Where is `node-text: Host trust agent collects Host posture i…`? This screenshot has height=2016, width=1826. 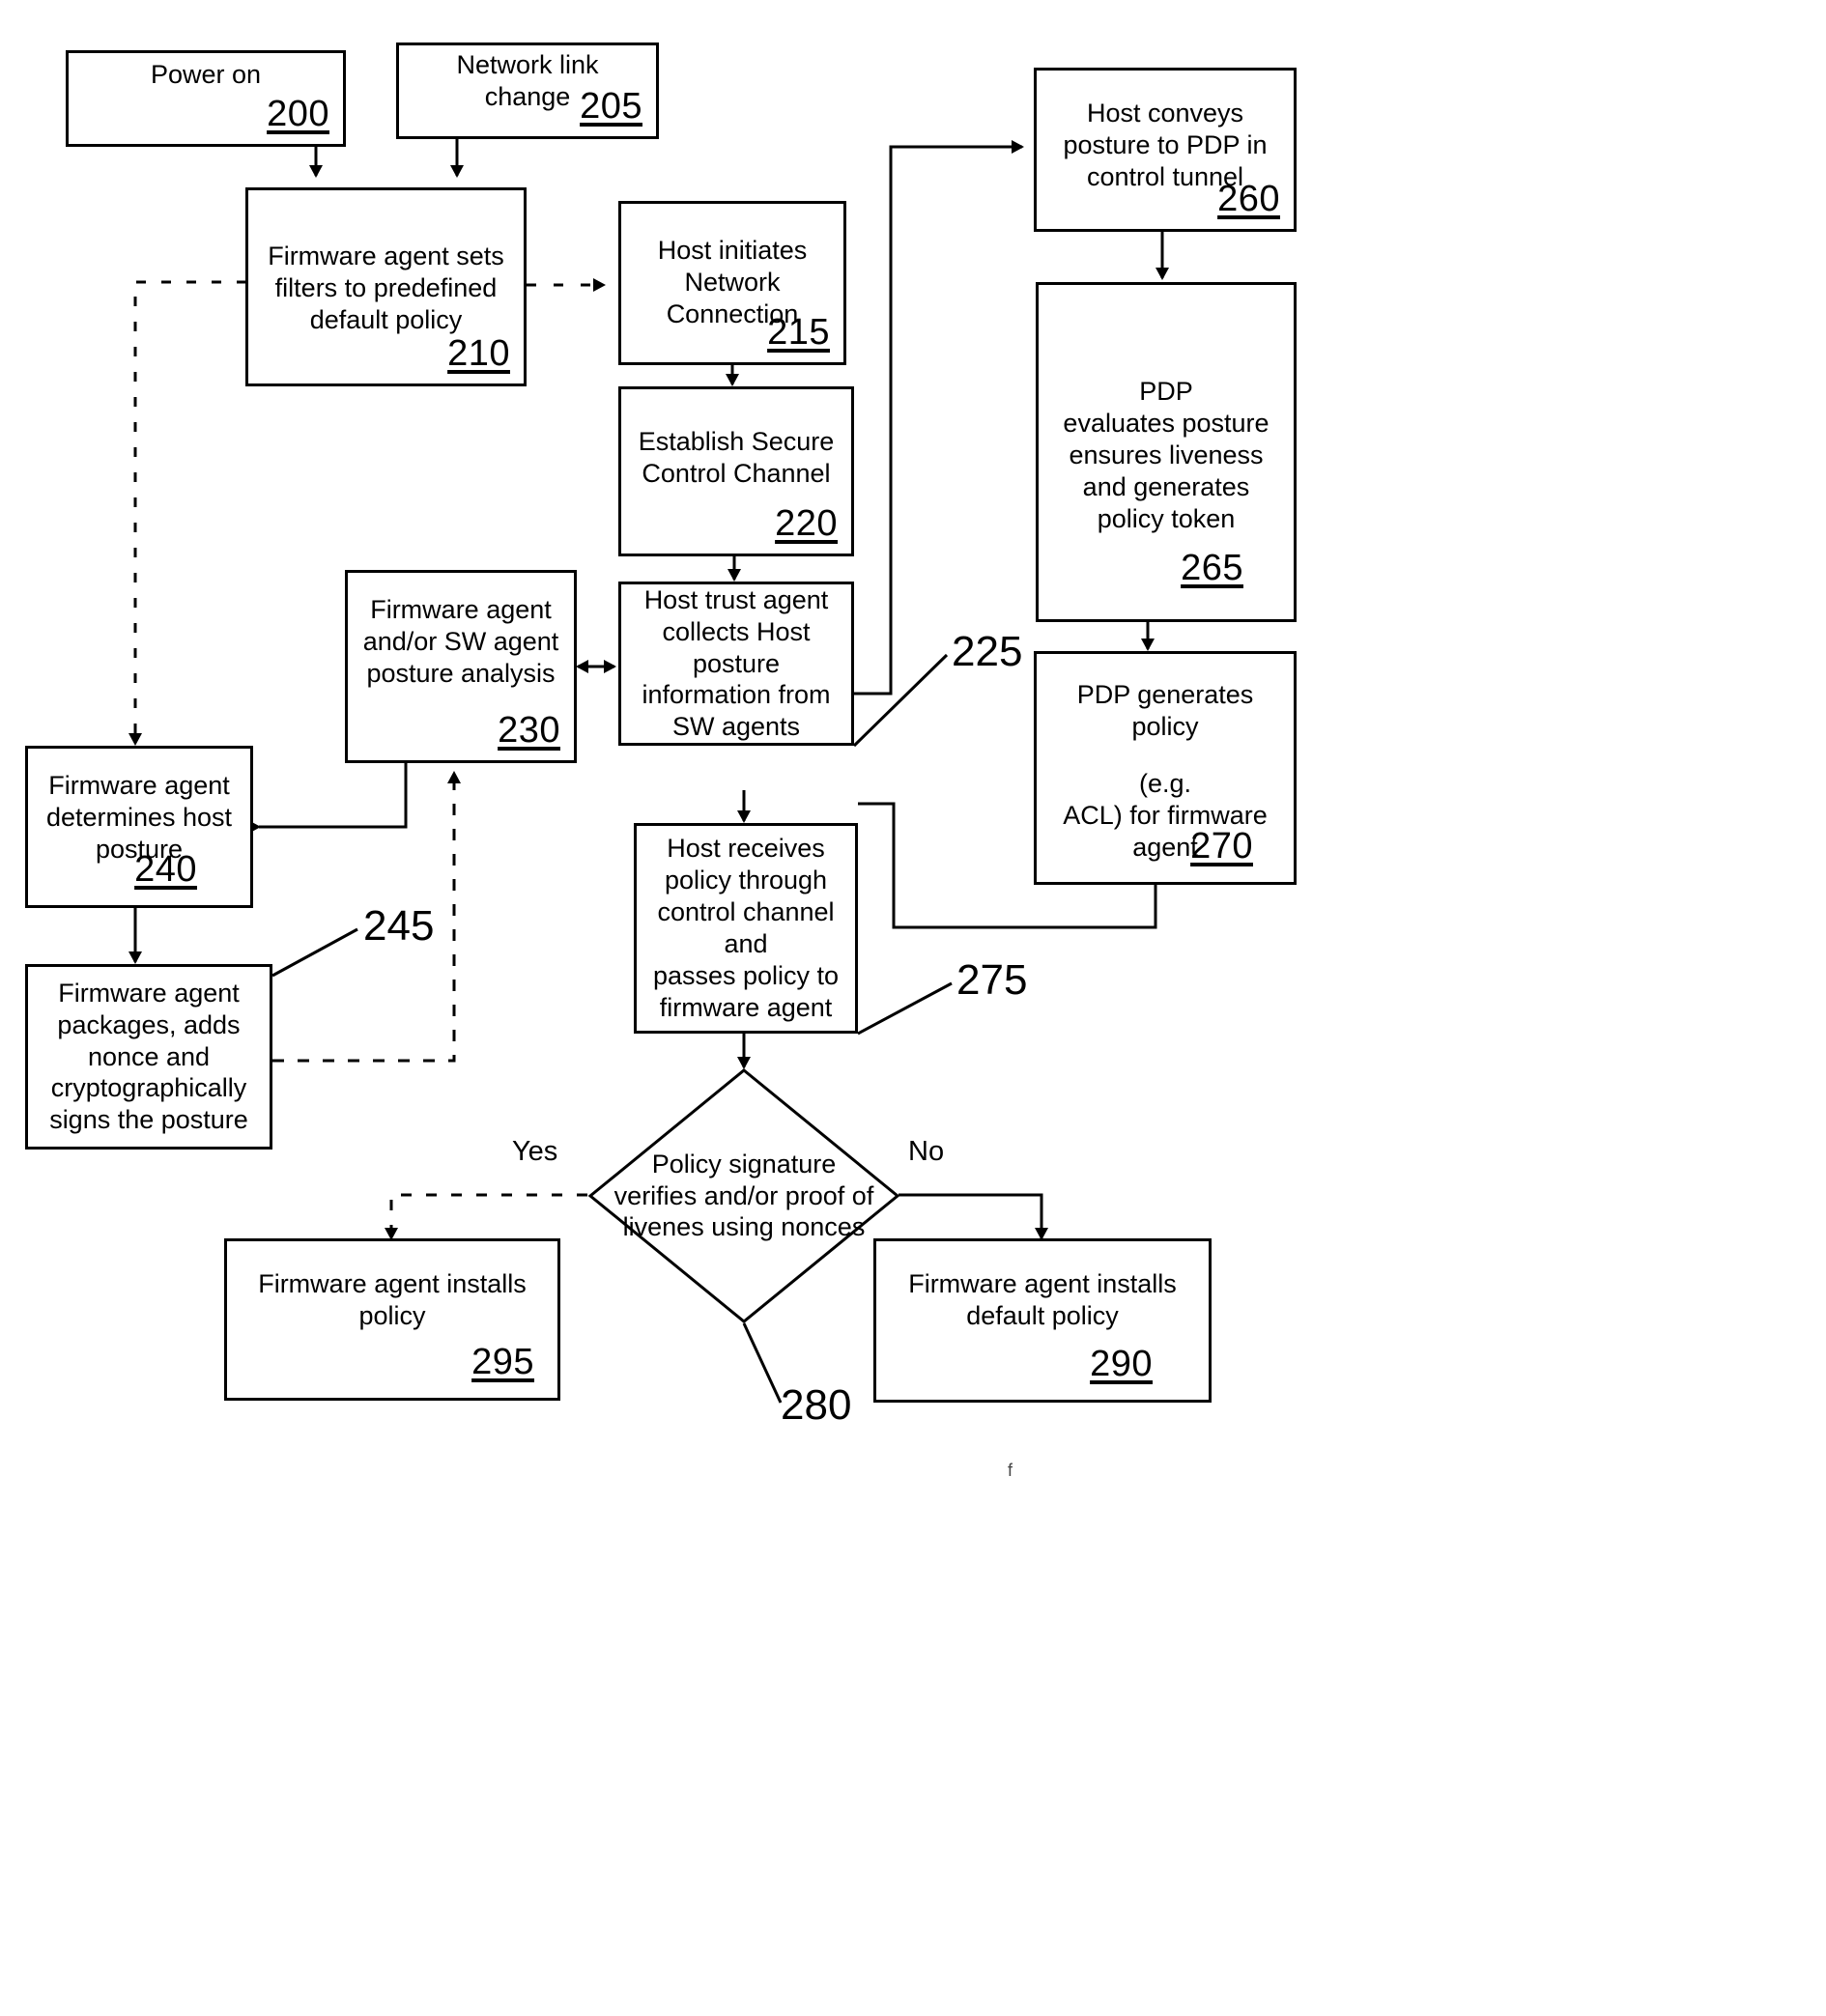 node-text: Host trust agent collects Host posture i… is located at coordinates (736, 663).